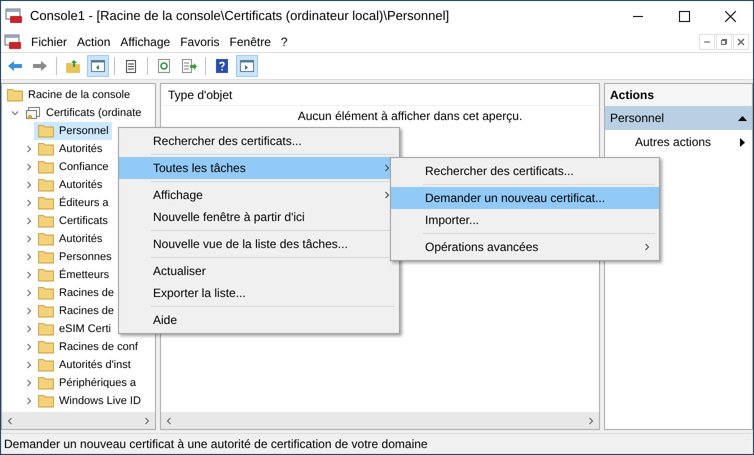  I want to click on tree-item: Personnes, so click(74, 257).